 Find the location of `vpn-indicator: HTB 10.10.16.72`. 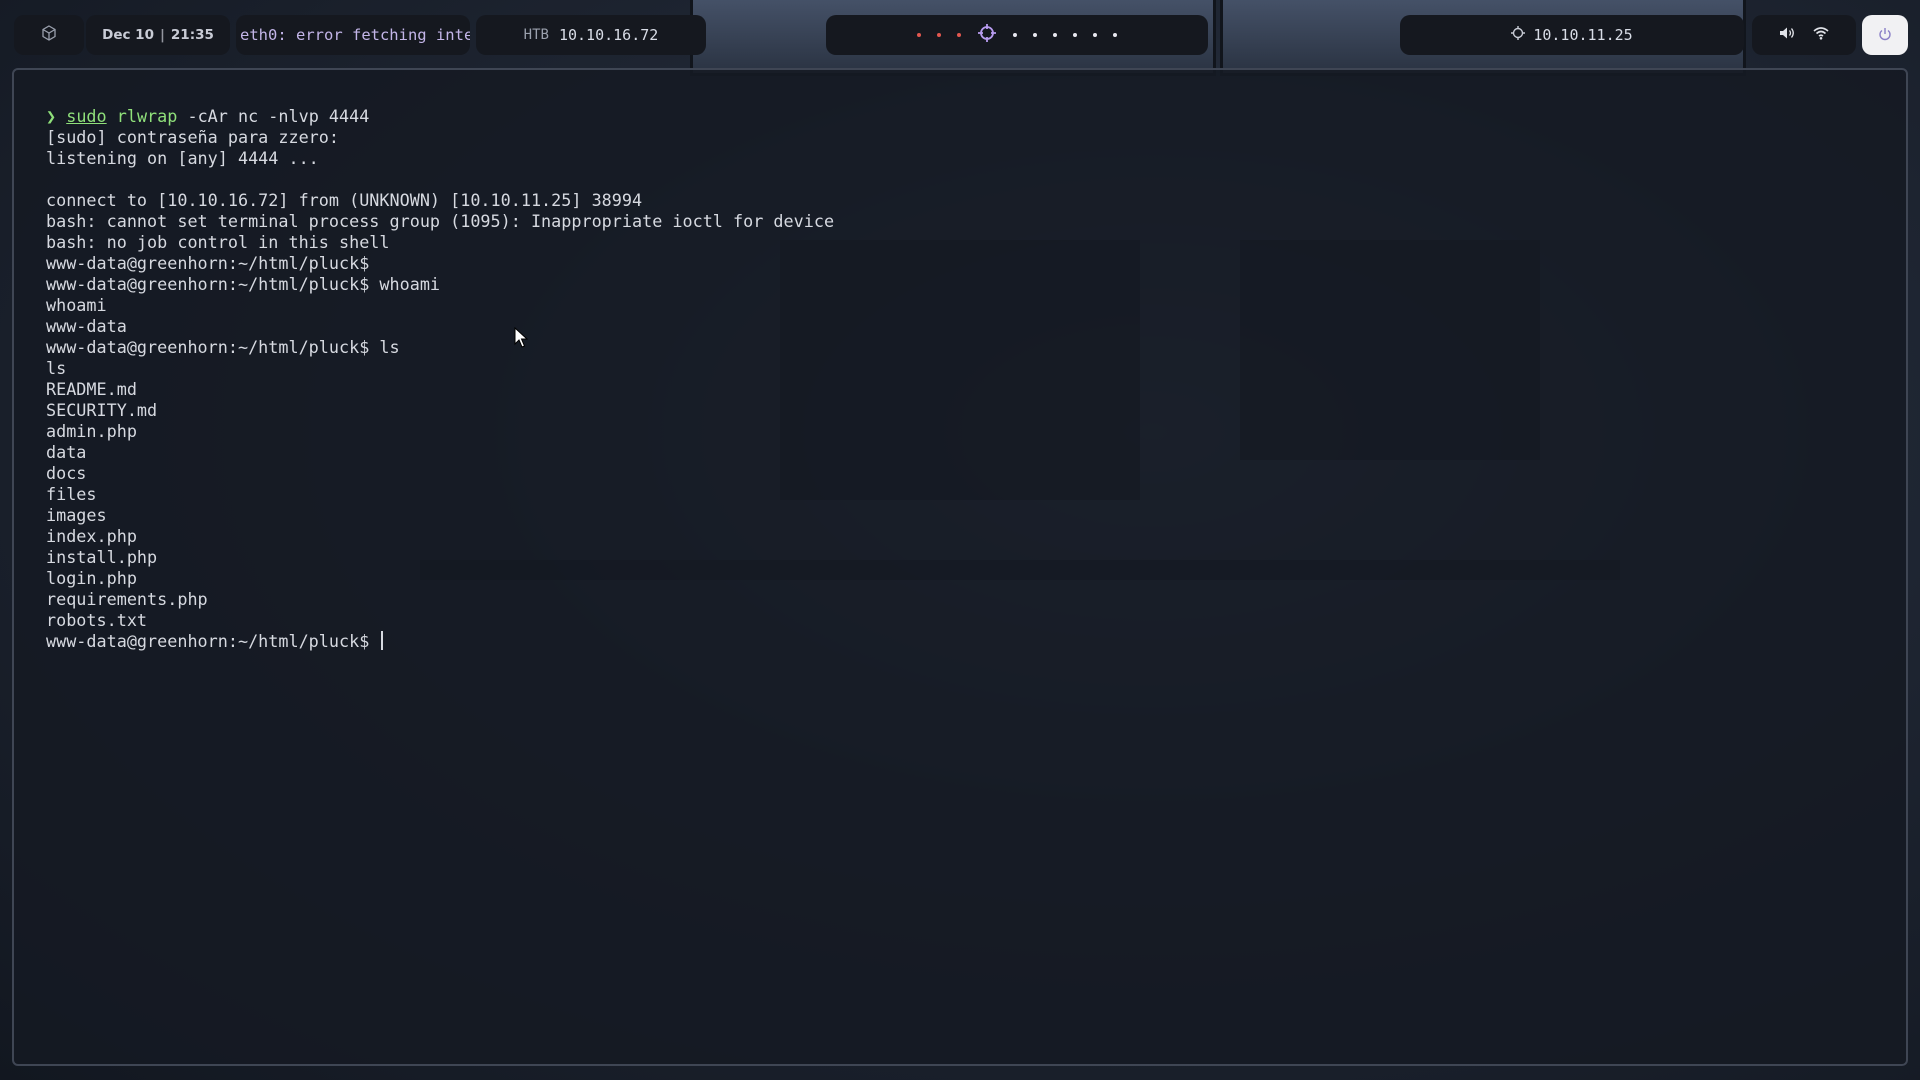

vpn-indicator: HTB 10.10.16.72 is located at coordinates (591, 35).